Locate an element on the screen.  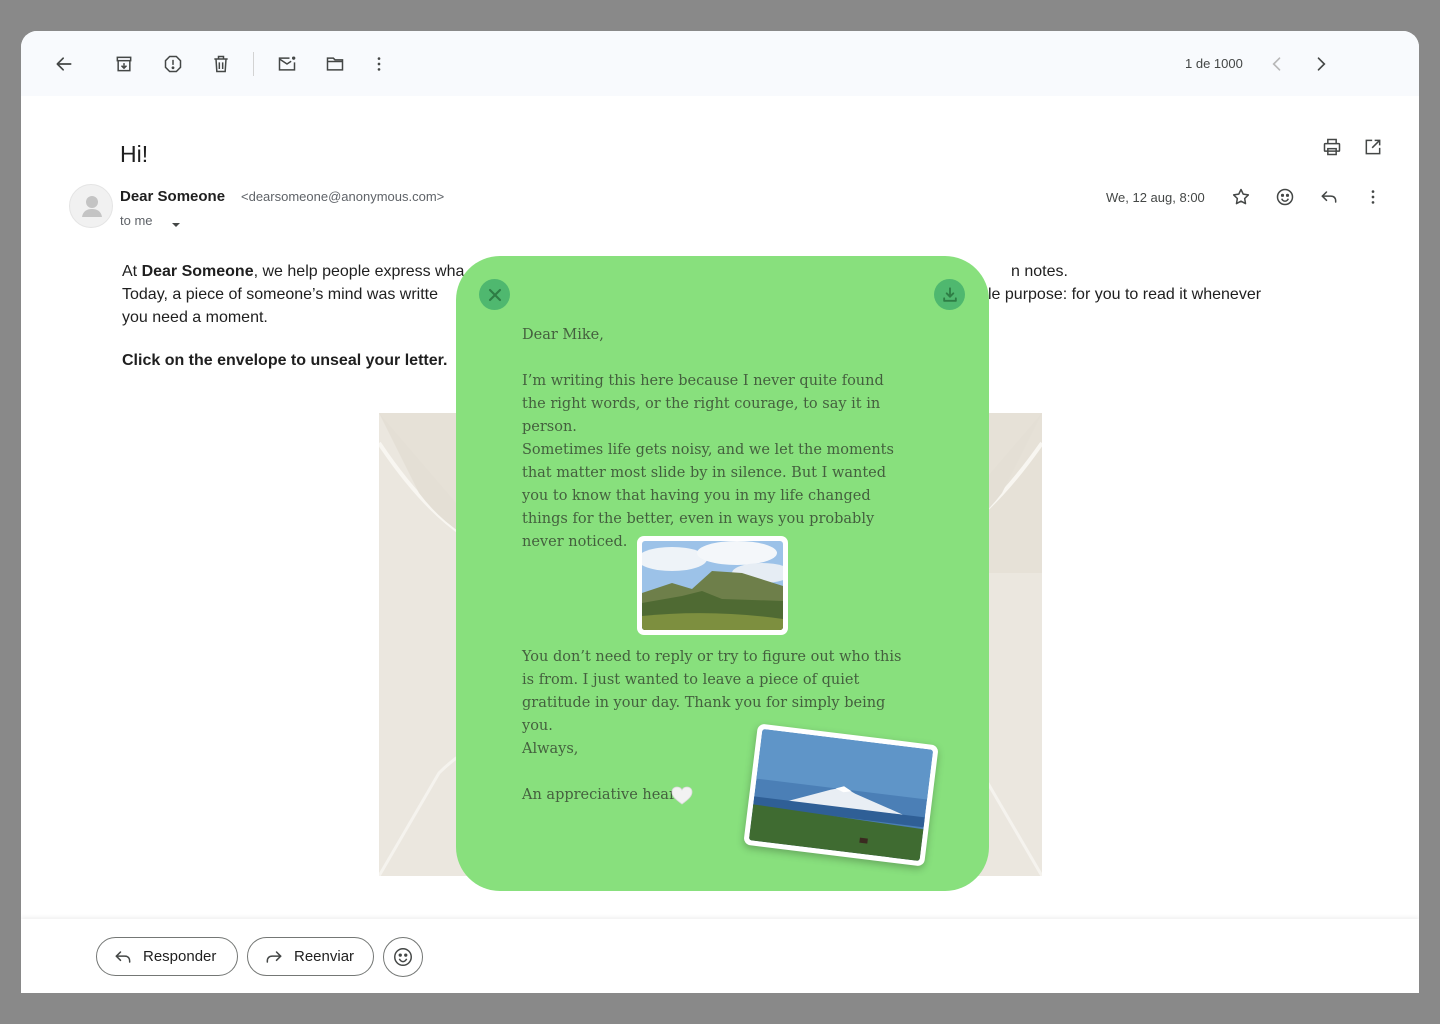
report-spam-button is located at coordinates (173, 64).